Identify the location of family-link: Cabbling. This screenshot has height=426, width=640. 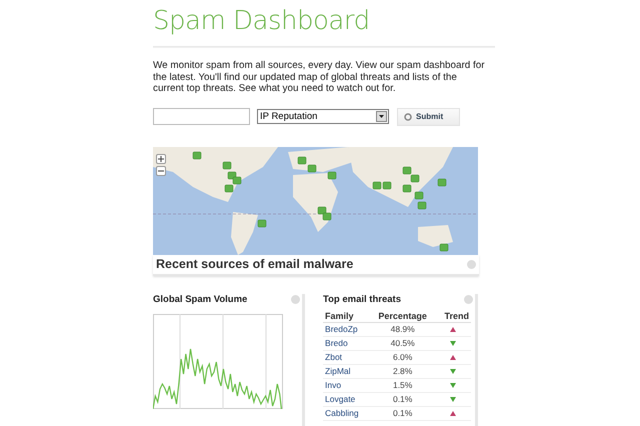
(346, 413).